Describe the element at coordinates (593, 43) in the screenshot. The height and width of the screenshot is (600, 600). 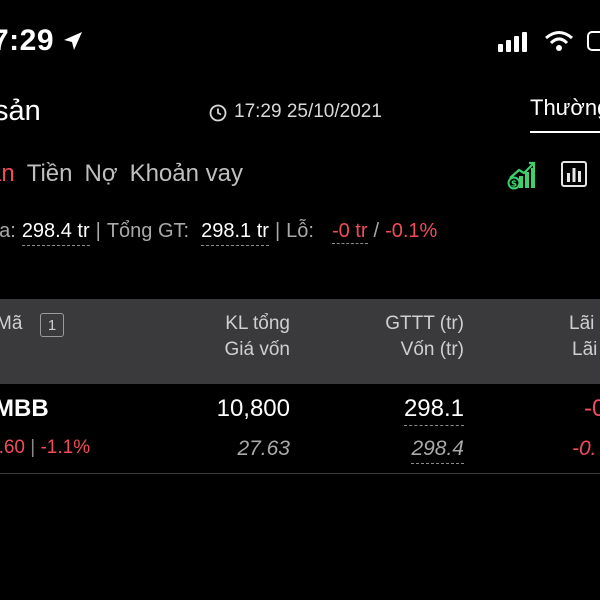
I see `battery-icon` at that location.